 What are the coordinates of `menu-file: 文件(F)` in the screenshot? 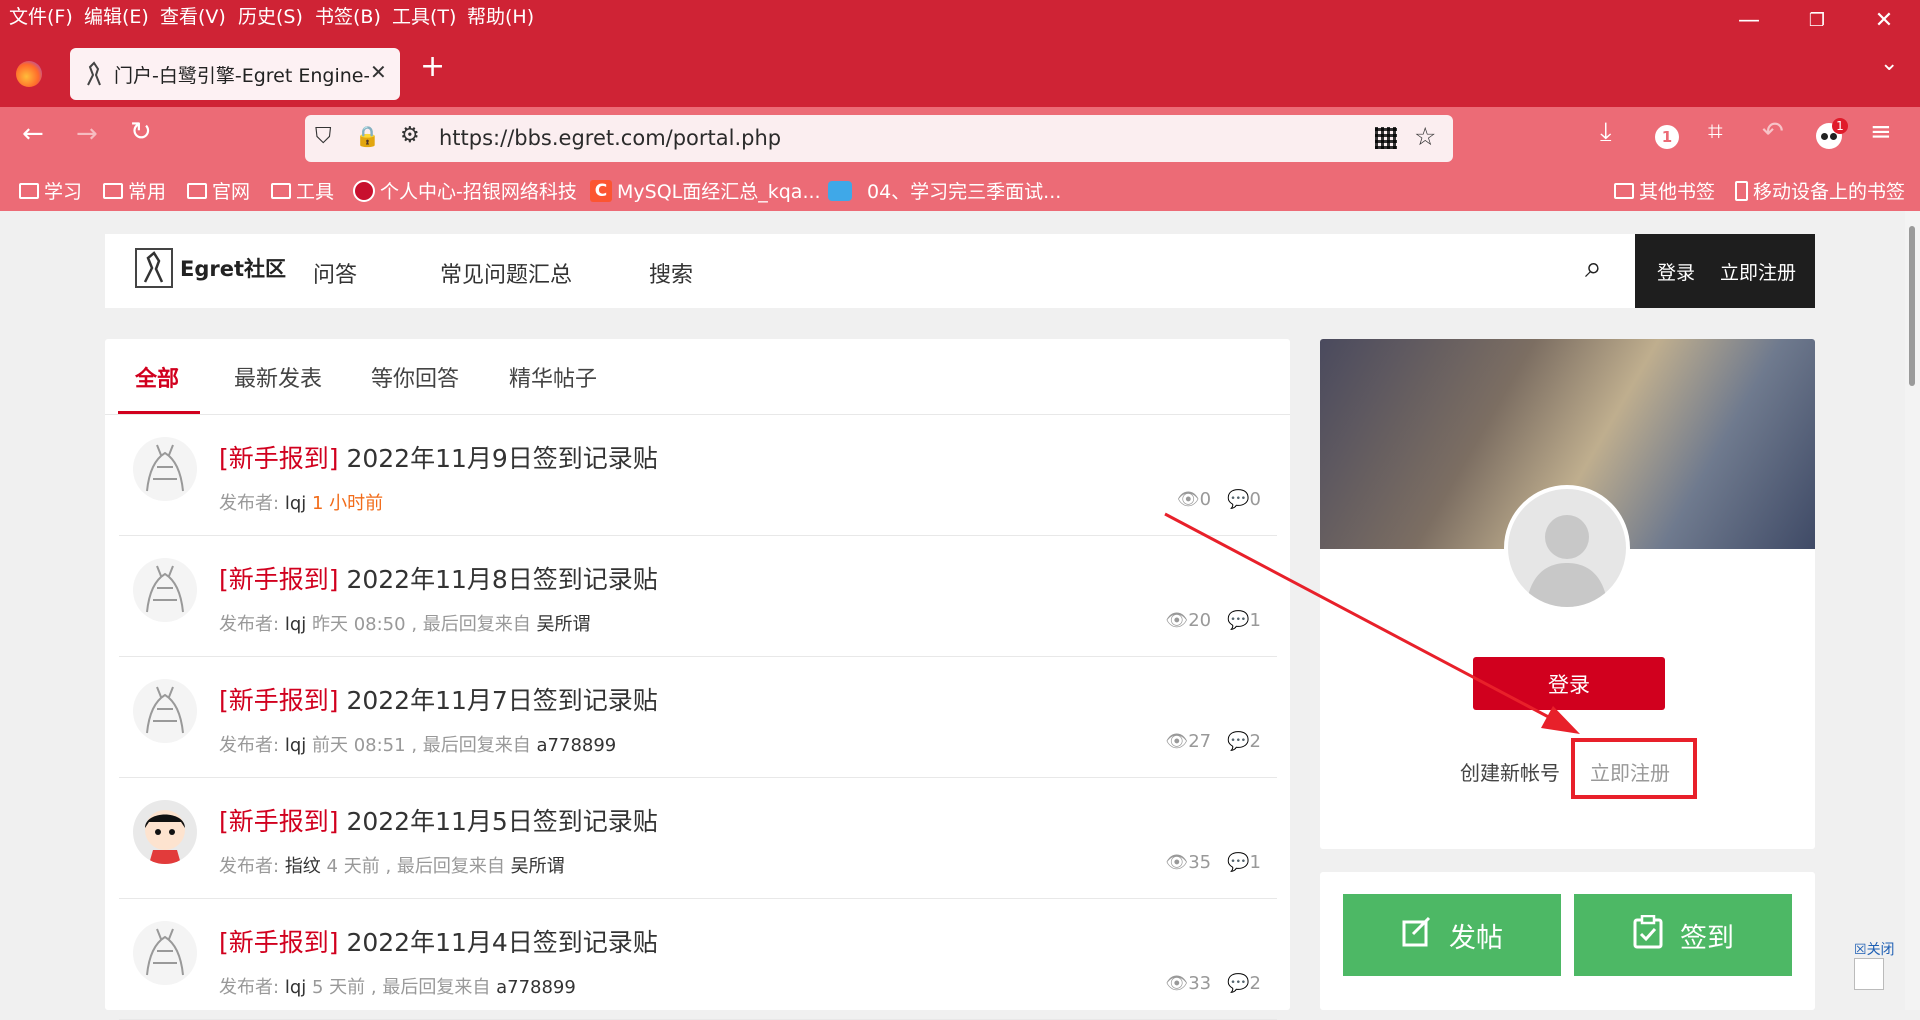 It's located at (41, 15).